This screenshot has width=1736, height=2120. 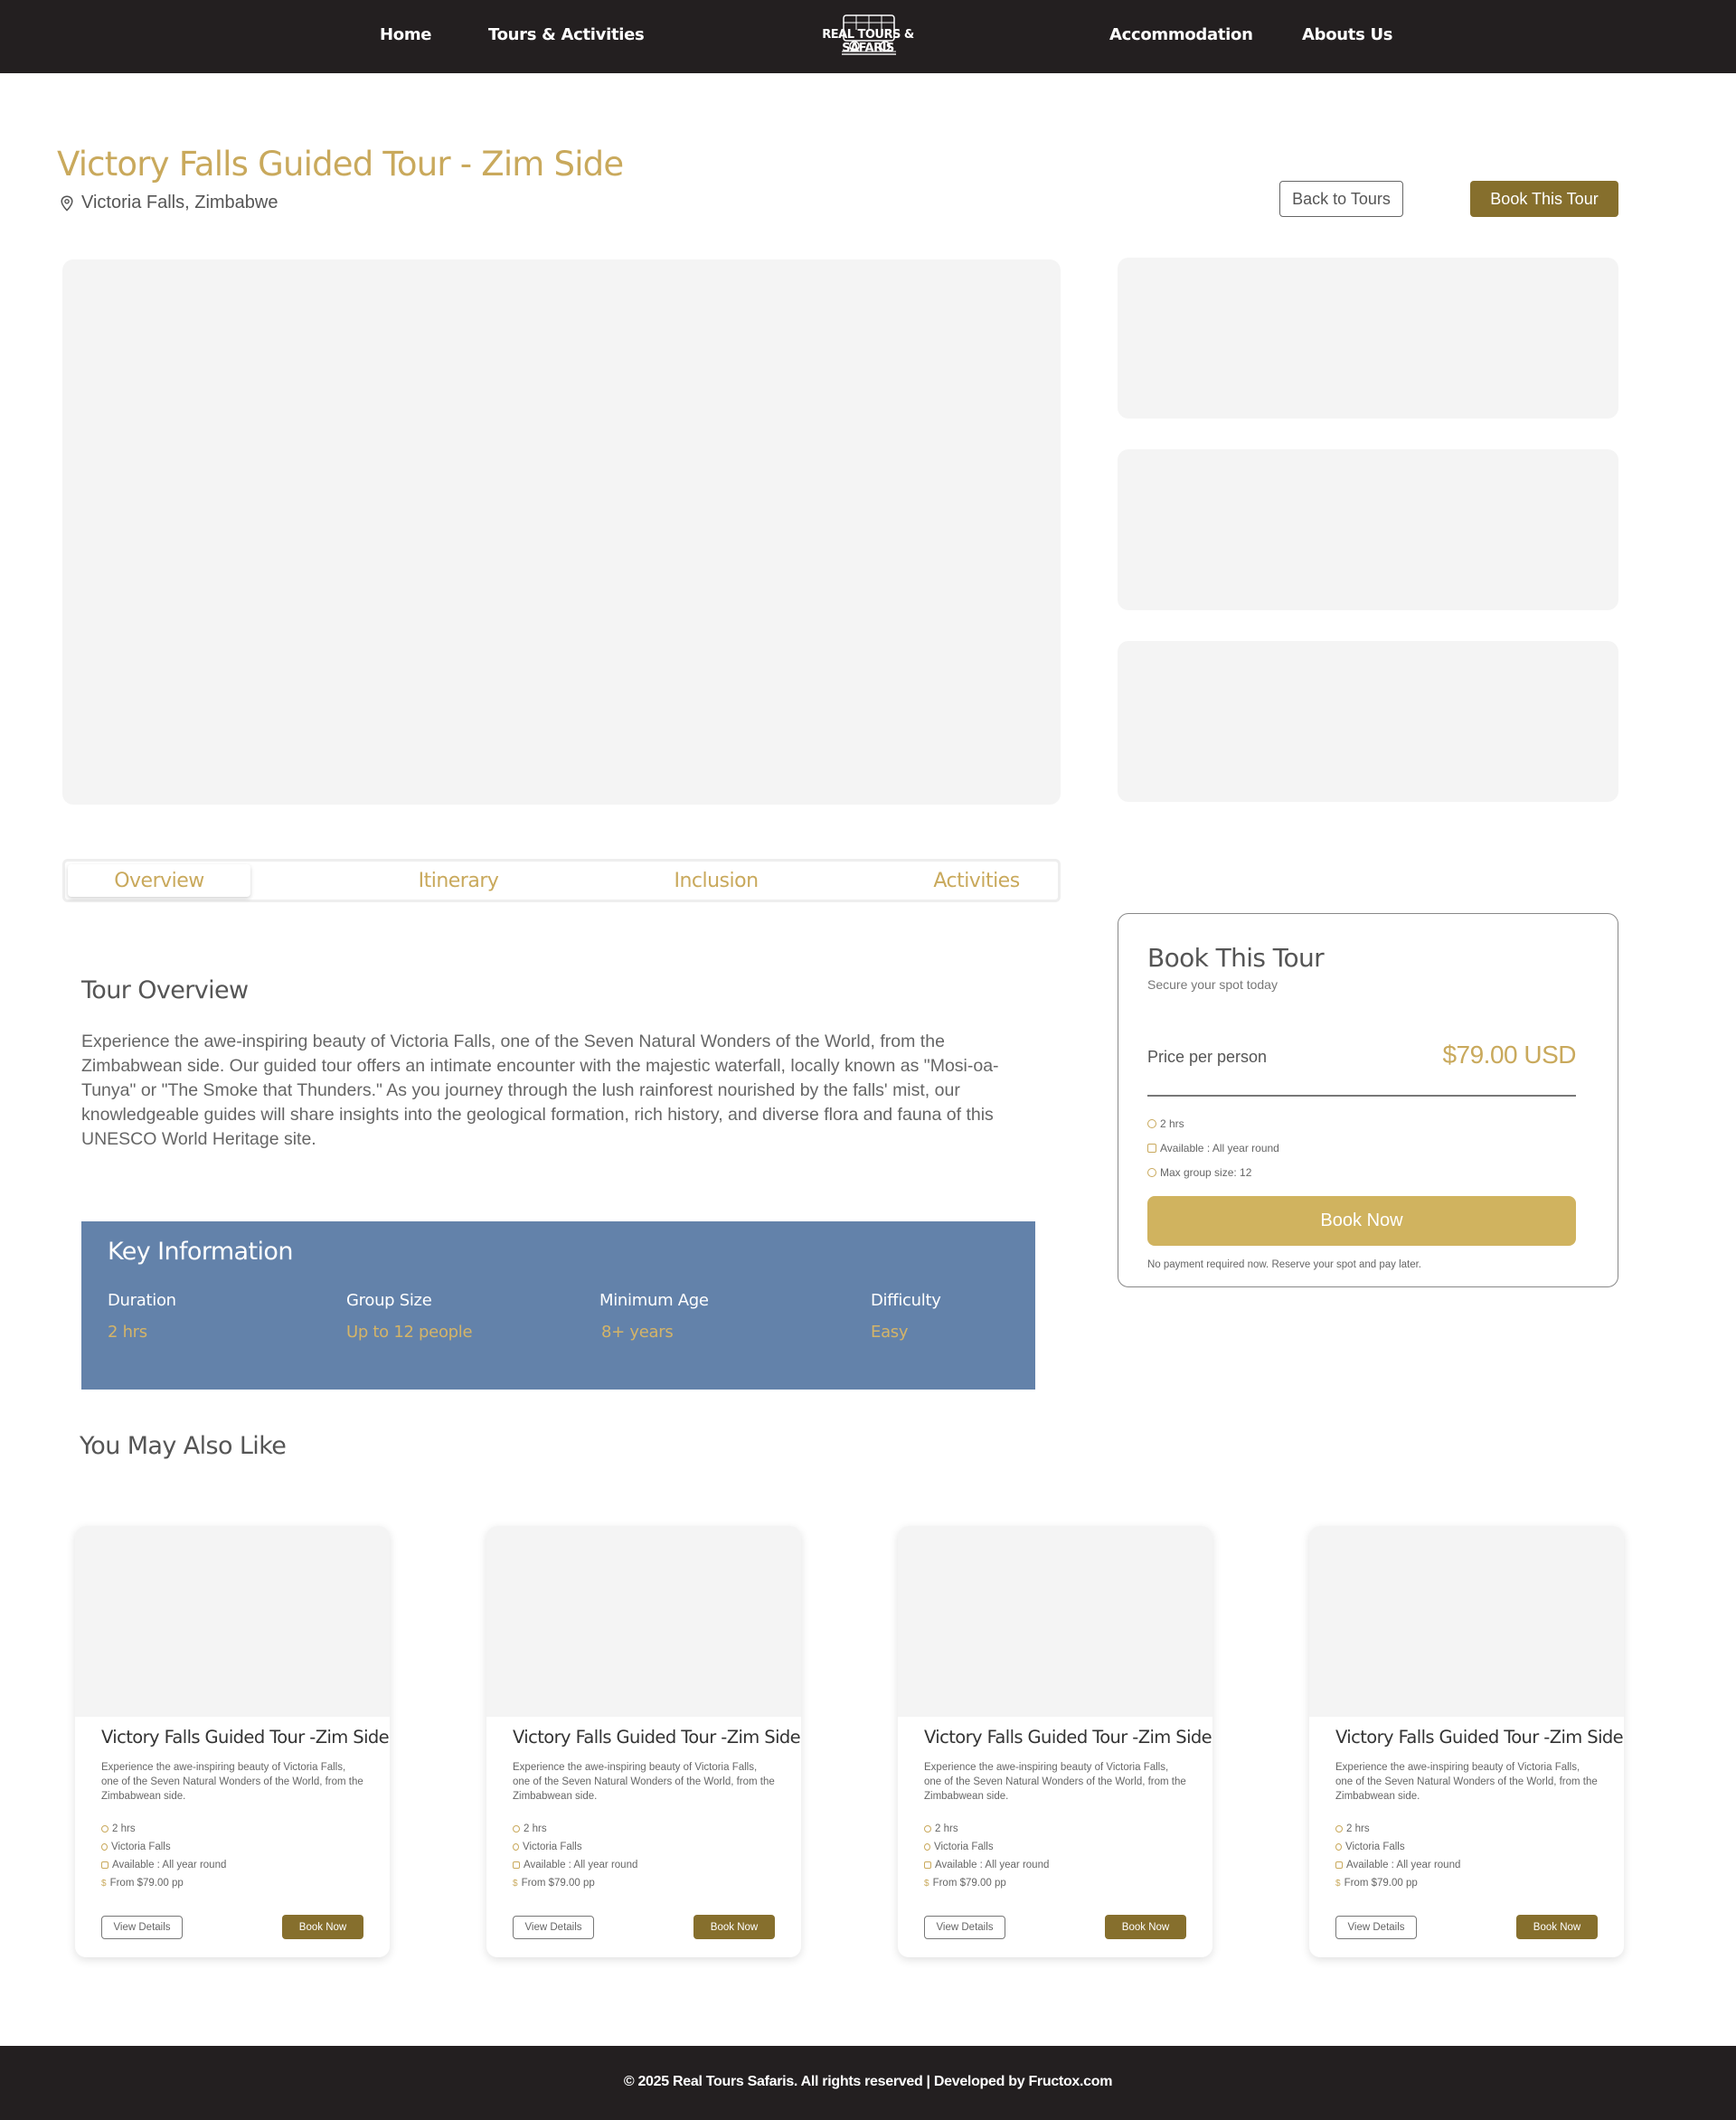 What do you see at coordinates (410, 1332) in the screenshot?
I see `key-info-value-group-size: Up to 12 people` at bounding box center [410, 1332].